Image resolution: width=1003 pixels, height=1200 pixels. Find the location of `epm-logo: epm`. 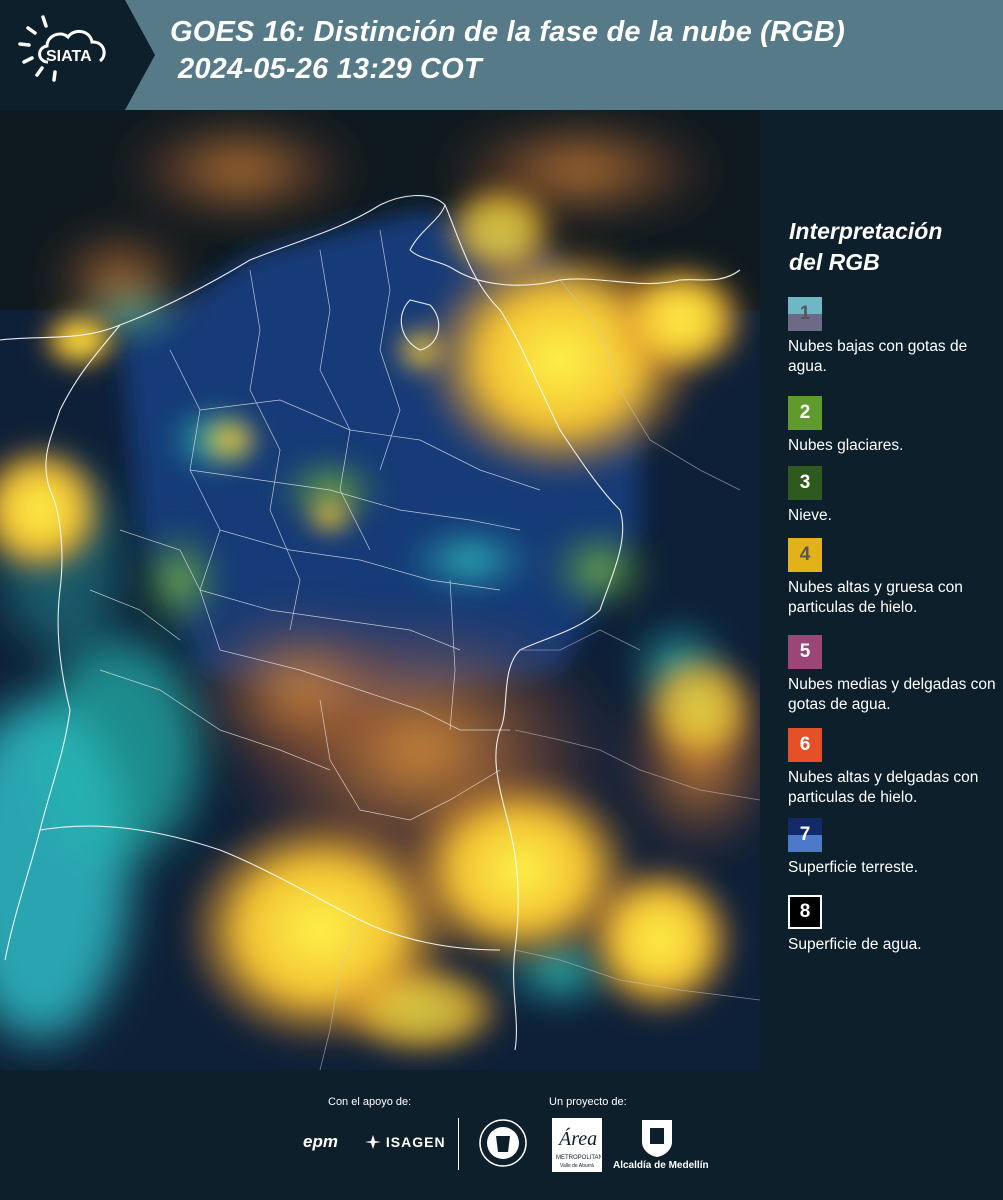

epm-logo: epm is located at coordinates (320, 1141).